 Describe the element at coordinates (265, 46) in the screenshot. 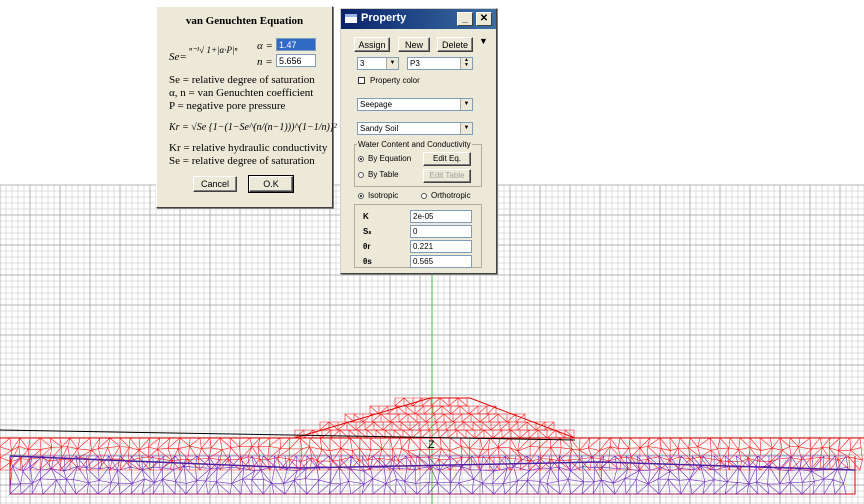

I see `alpha-label: α =` at that location.